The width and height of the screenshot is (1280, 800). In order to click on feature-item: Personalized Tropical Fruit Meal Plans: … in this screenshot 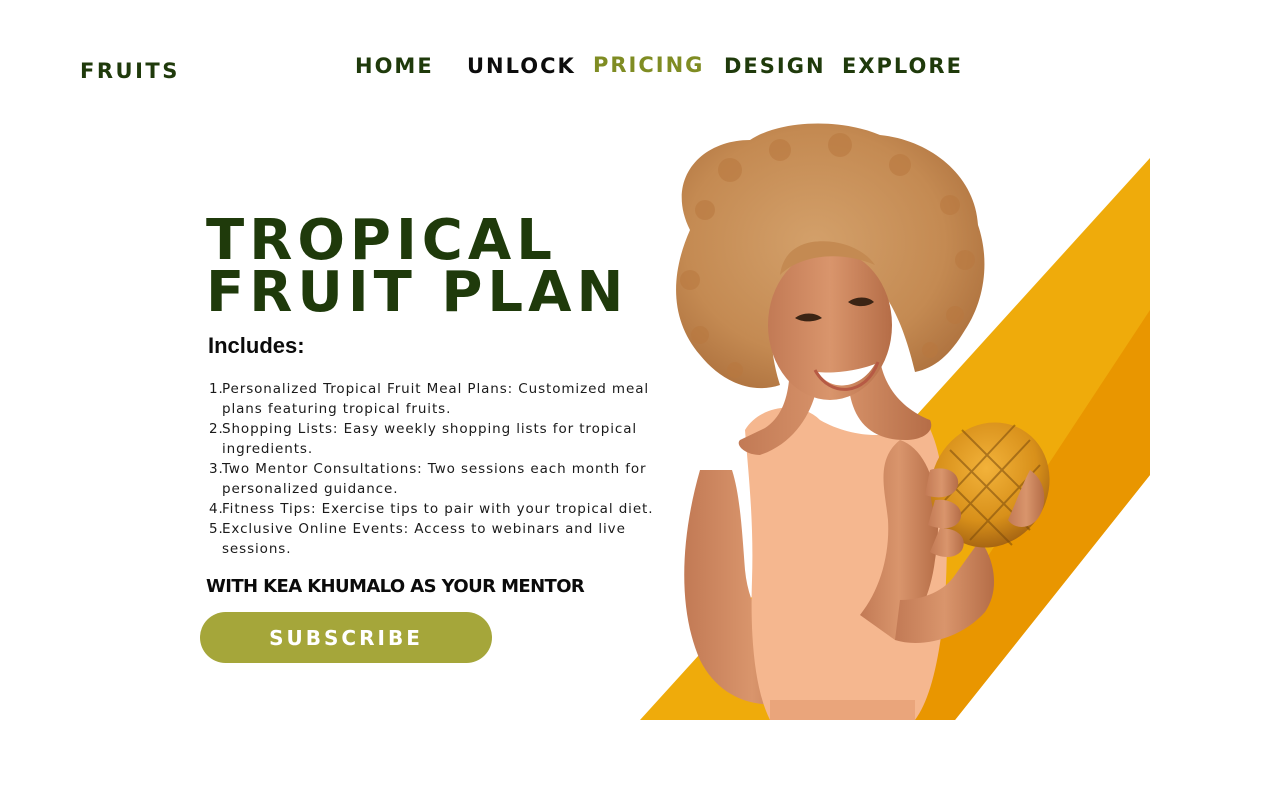, I will do `click(429, 398)`.